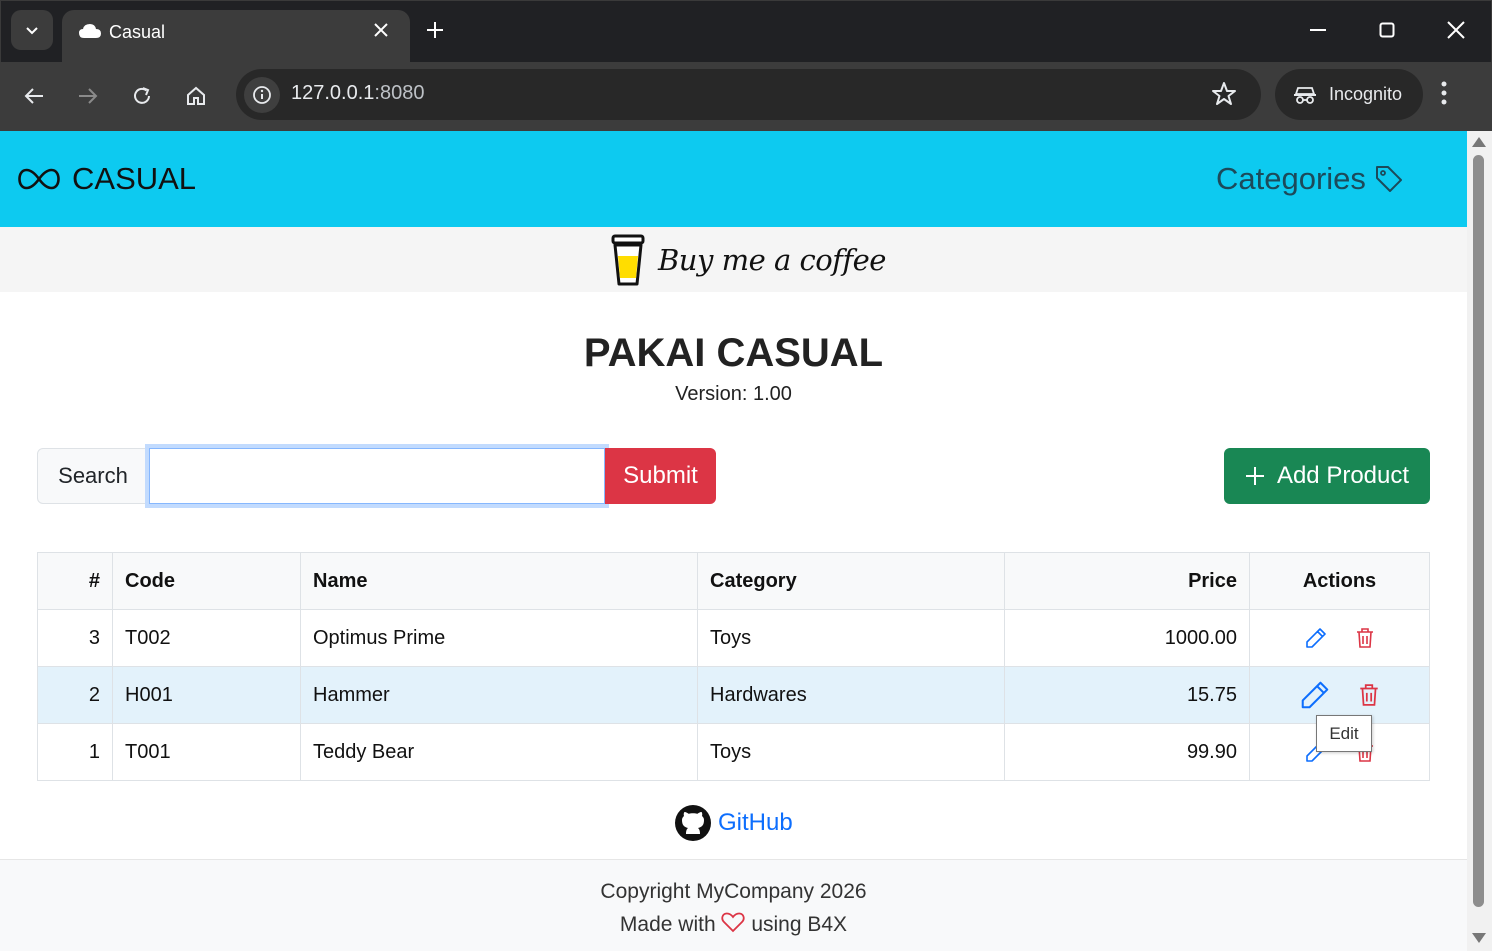 The width and height of the screenshot is (1492, 951). What do you see at coordinates (733, 179) in the screenshot?
I see `navbar: CASUAL Categories` at bounding box center [733, 179].